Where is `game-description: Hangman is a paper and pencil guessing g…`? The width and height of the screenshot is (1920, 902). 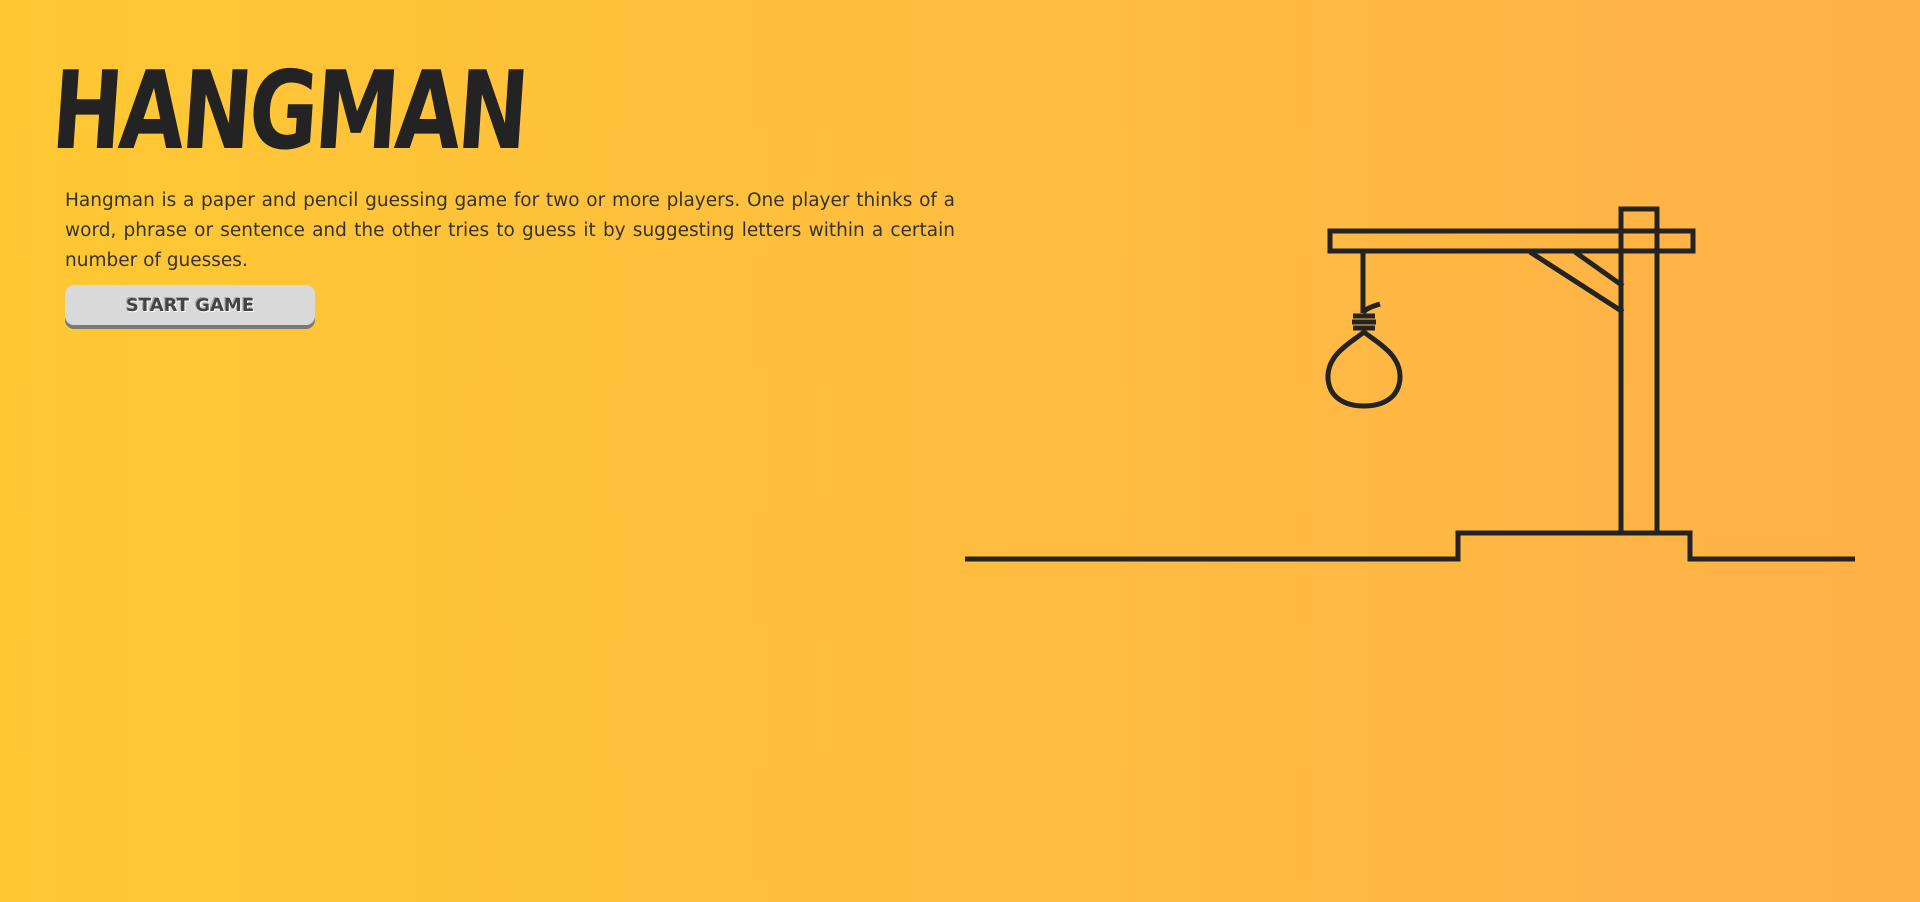
game-description: Hangman is a paper and pencil guessing g… is located at coordinates (510, 230).